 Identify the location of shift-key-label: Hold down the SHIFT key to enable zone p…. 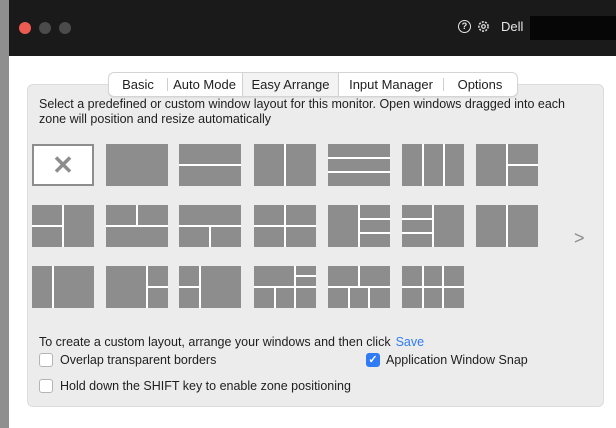
(205, 386).